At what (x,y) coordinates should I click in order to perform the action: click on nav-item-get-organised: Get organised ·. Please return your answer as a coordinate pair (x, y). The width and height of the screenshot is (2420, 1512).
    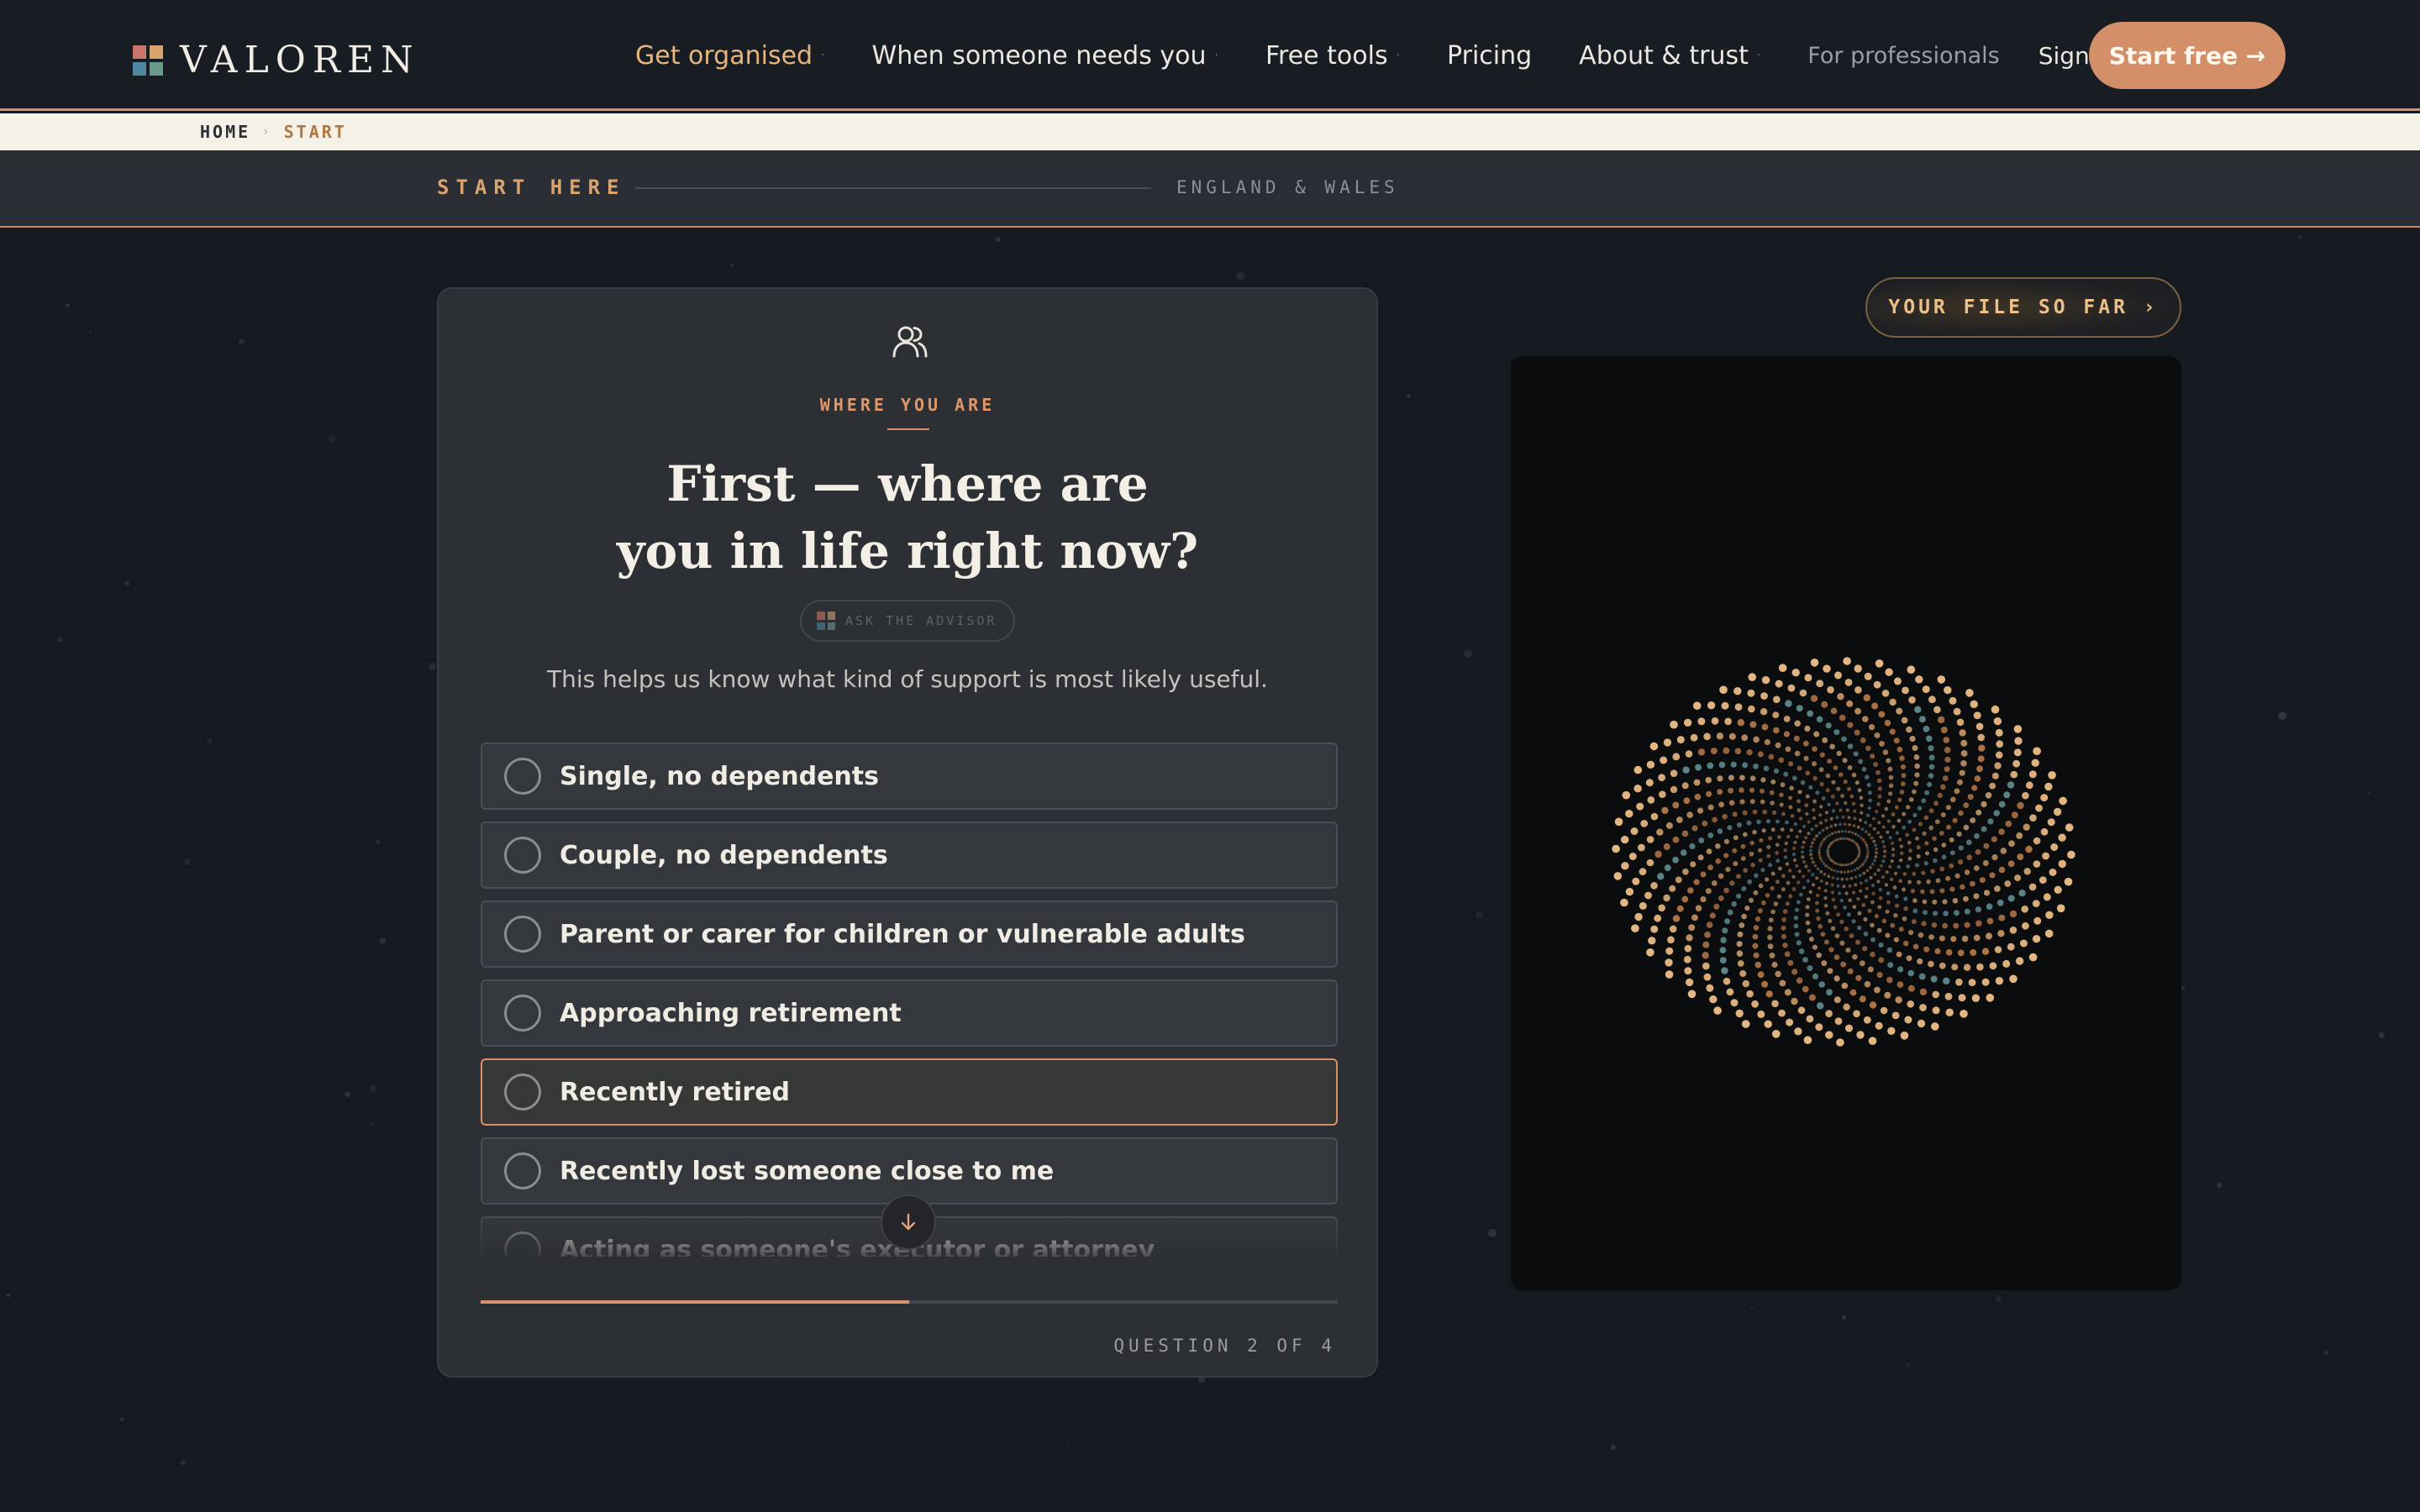
    Looking at the image, I should click on (730, 56).